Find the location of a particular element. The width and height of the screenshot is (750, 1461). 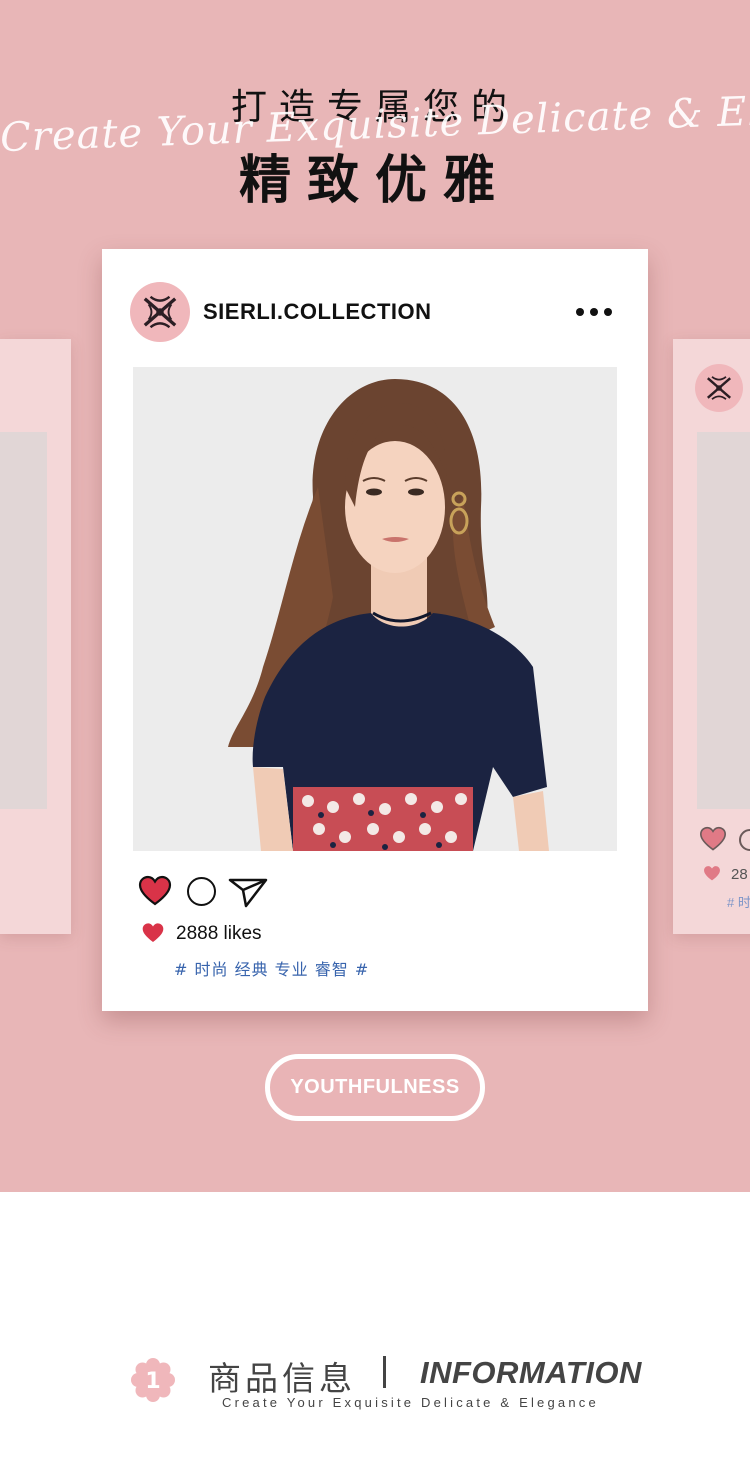

send-icon is located at coordinates (248, 892).